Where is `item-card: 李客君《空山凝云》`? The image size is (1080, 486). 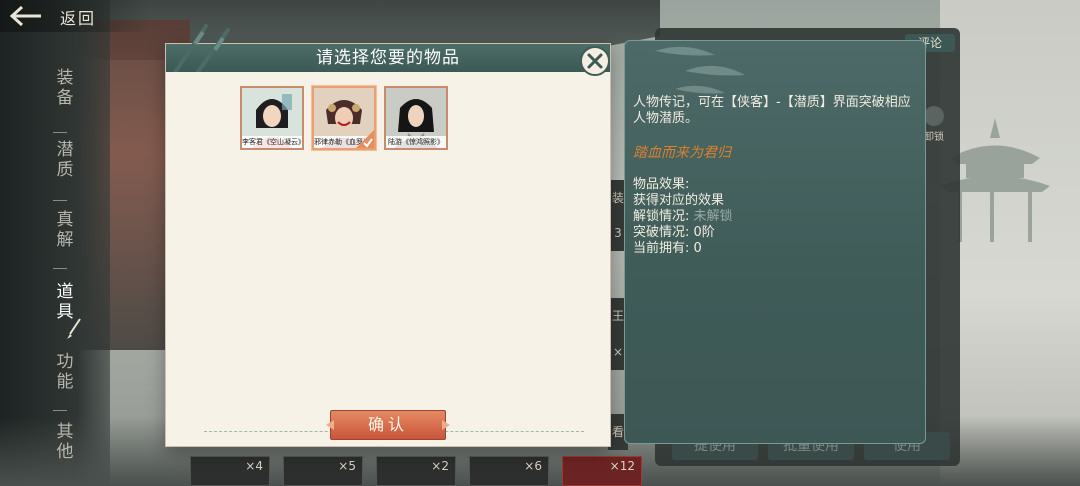
item-card: 李客君《空山凝云》 is located at coordinates (272, 118).